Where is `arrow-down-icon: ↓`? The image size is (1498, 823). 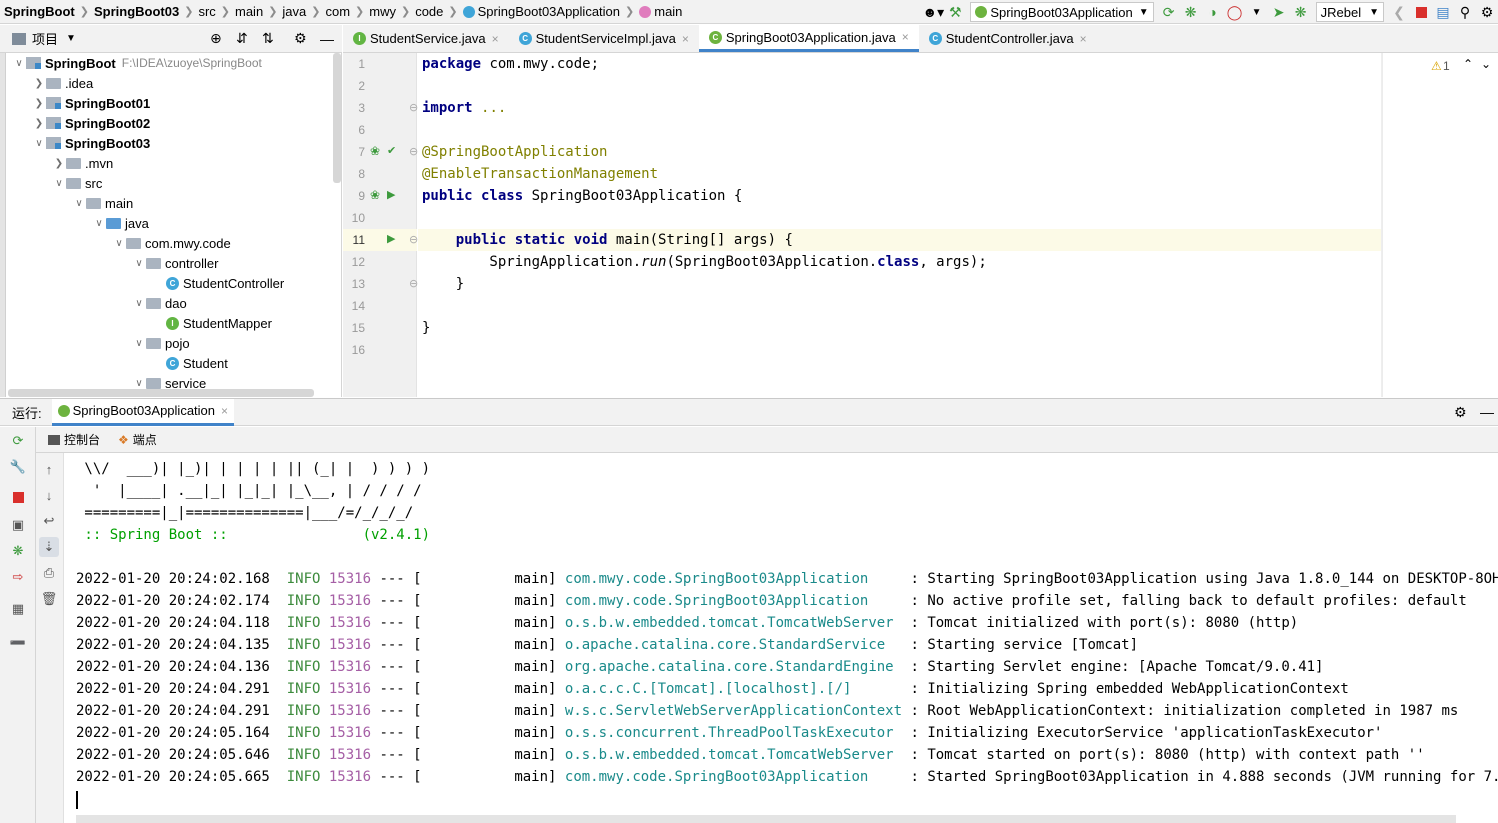 arrow-down-icon: ↓ is located at coordinates (49, 495).